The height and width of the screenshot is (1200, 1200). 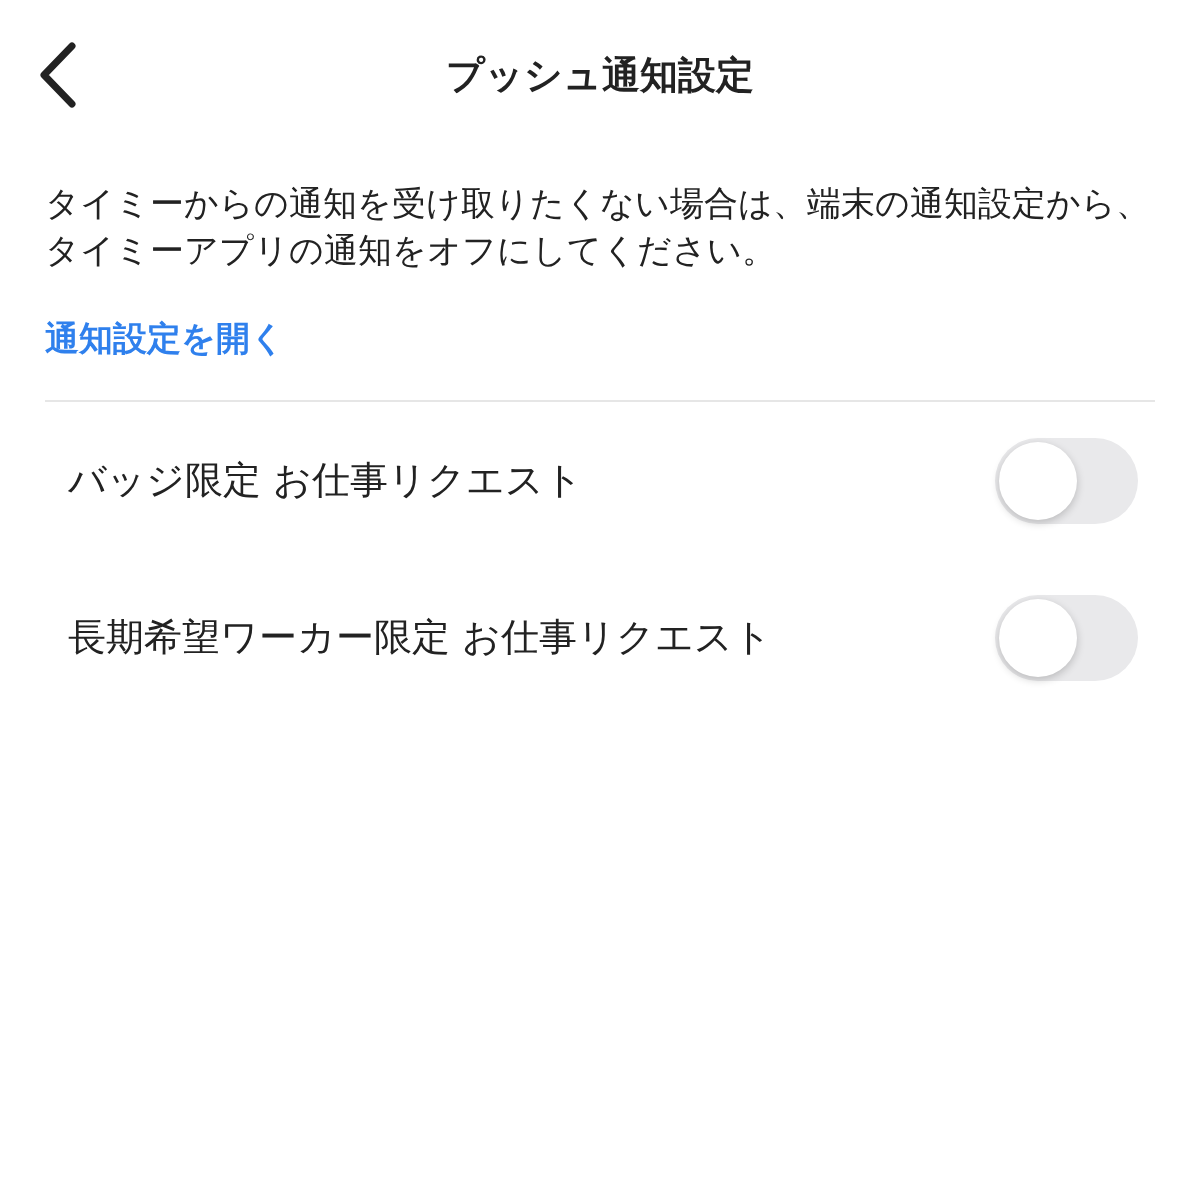 I want to click on open-settings-link: 通知設定を開く, so click(x=165, y=339).